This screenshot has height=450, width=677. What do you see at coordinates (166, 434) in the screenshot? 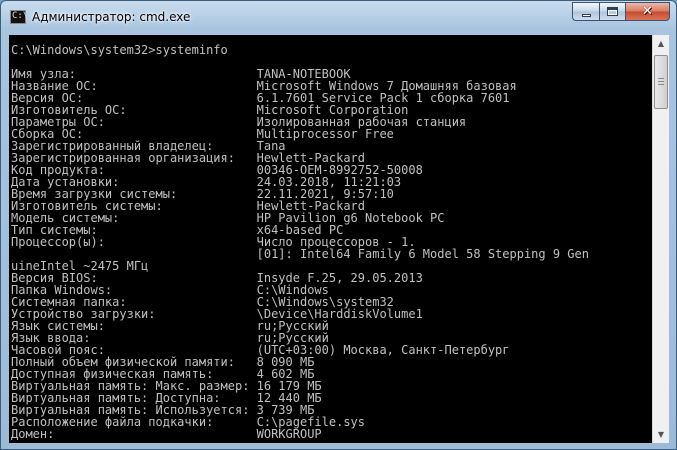
I see `console-line: Домен: WORKGROUP` at bounding box center [166, 434].